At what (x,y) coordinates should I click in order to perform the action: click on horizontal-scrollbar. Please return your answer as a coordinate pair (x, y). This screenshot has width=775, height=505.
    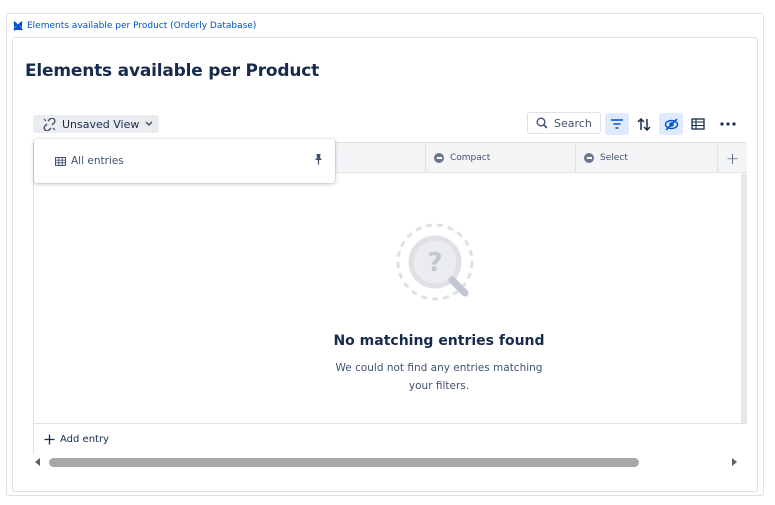
    Looking at the image, I should click on (387, 462).